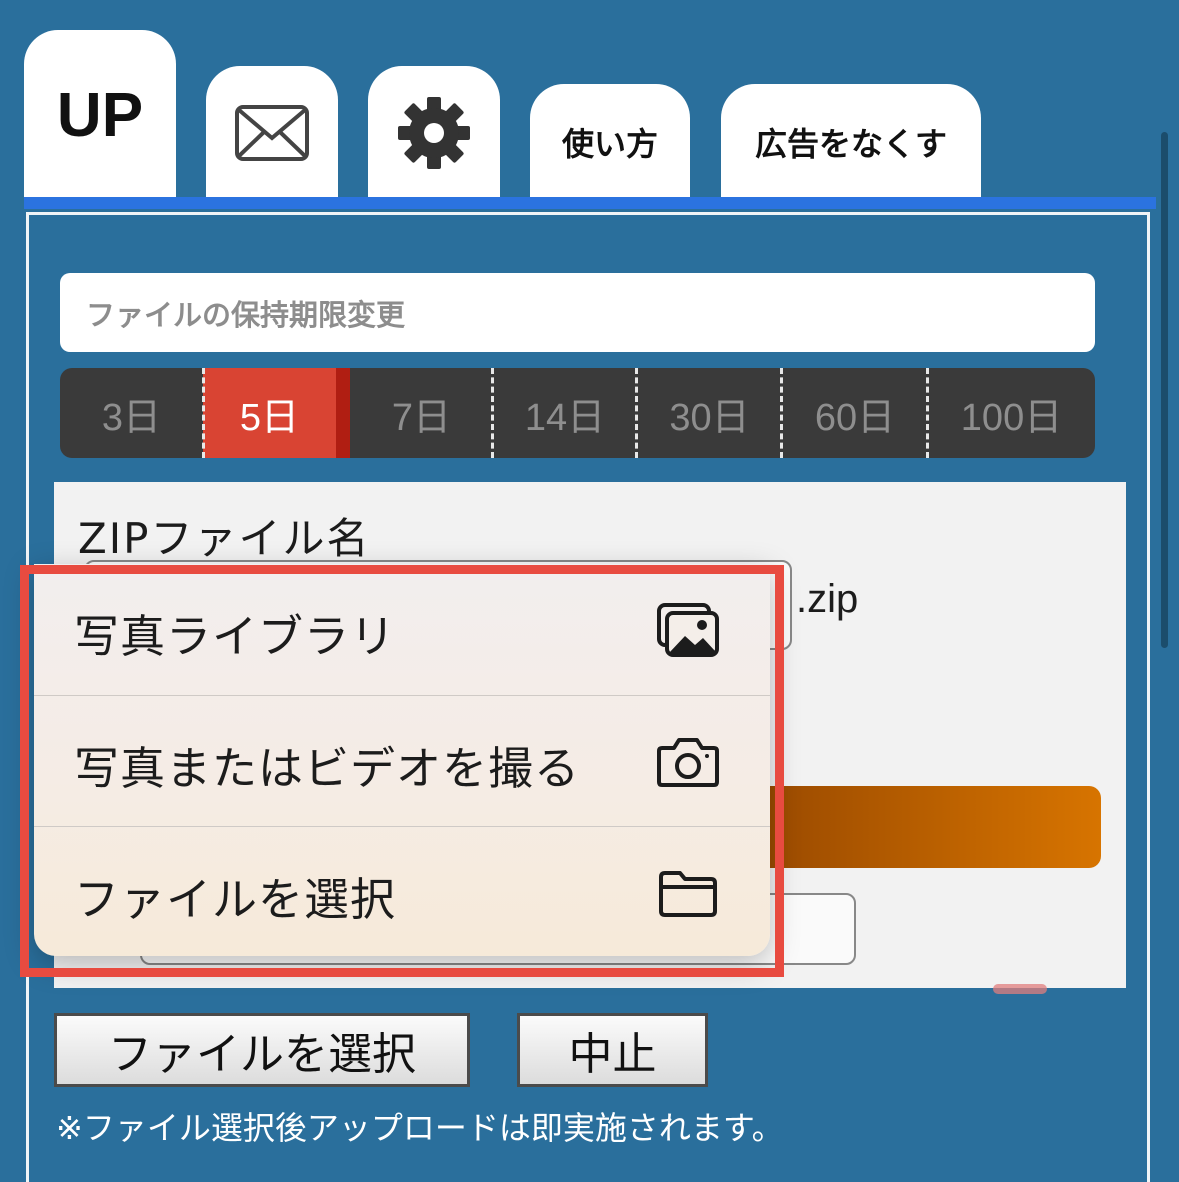 The image size is (1179, 1182). Describe the element at coordinates (1020, 989) in the screenshot. I see `red-mark` at that location.